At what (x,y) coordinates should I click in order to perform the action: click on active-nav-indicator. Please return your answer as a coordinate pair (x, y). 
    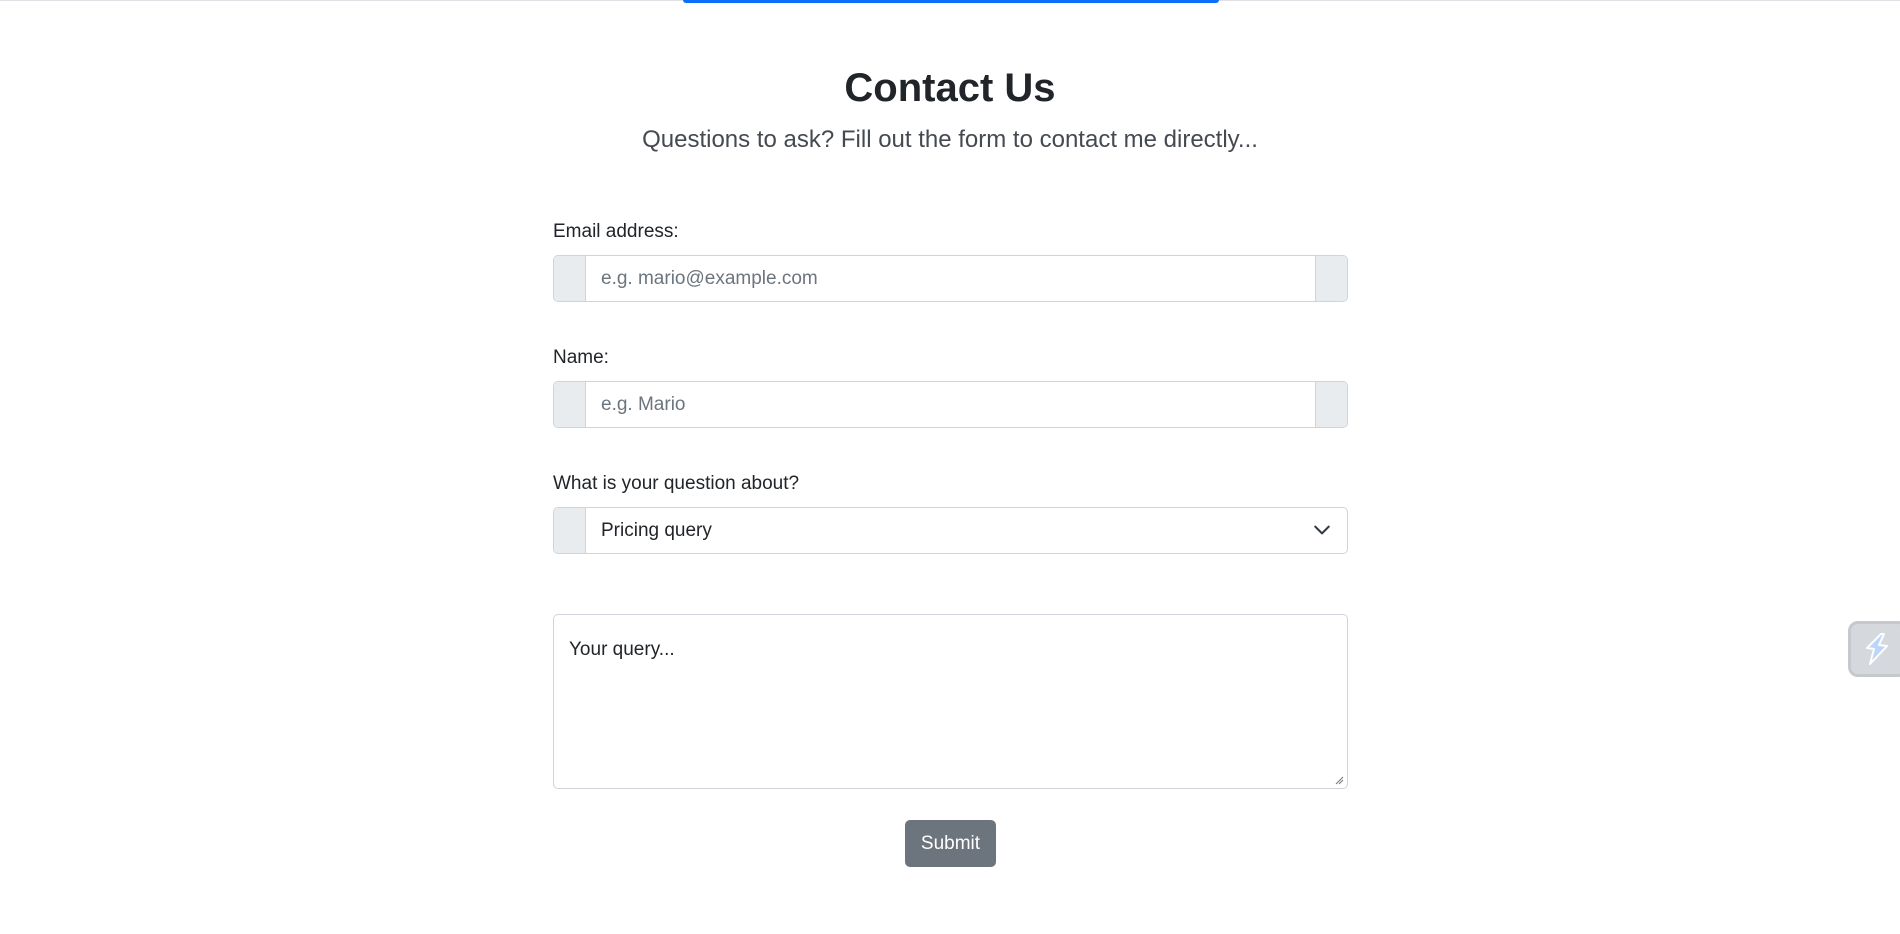
    Looking at the image, I should click on (951, 1).